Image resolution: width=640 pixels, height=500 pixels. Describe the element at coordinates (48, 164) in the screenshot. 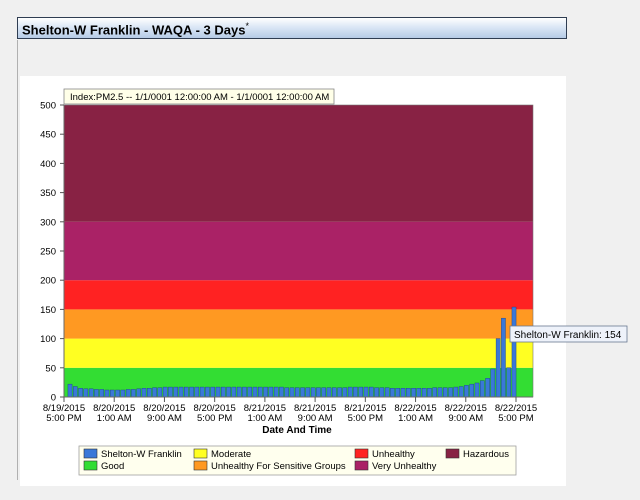

I see `y-tick-label: 400` at that location.